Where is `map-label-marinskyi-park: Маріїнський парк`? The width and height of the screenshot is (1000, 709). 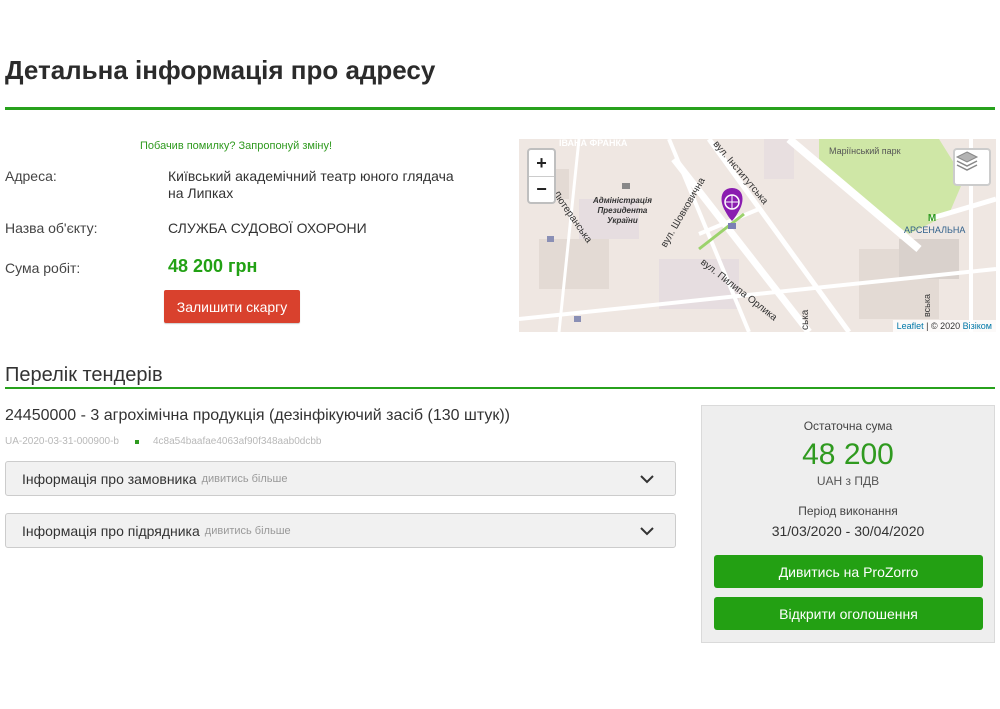 map-label-marinskyi-park: Маріїнський парк is located at coordinates (865, 151).